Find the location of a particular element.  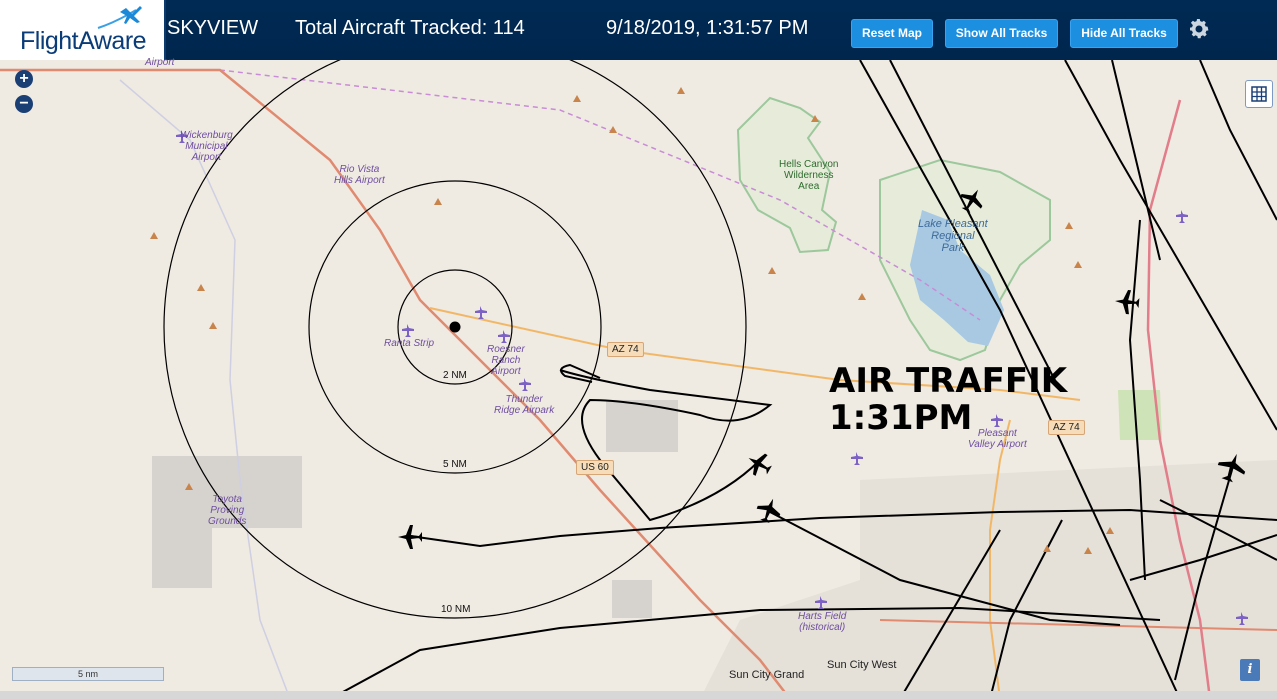

app-name: SKYVIEW is located at coordinates (213, 28).